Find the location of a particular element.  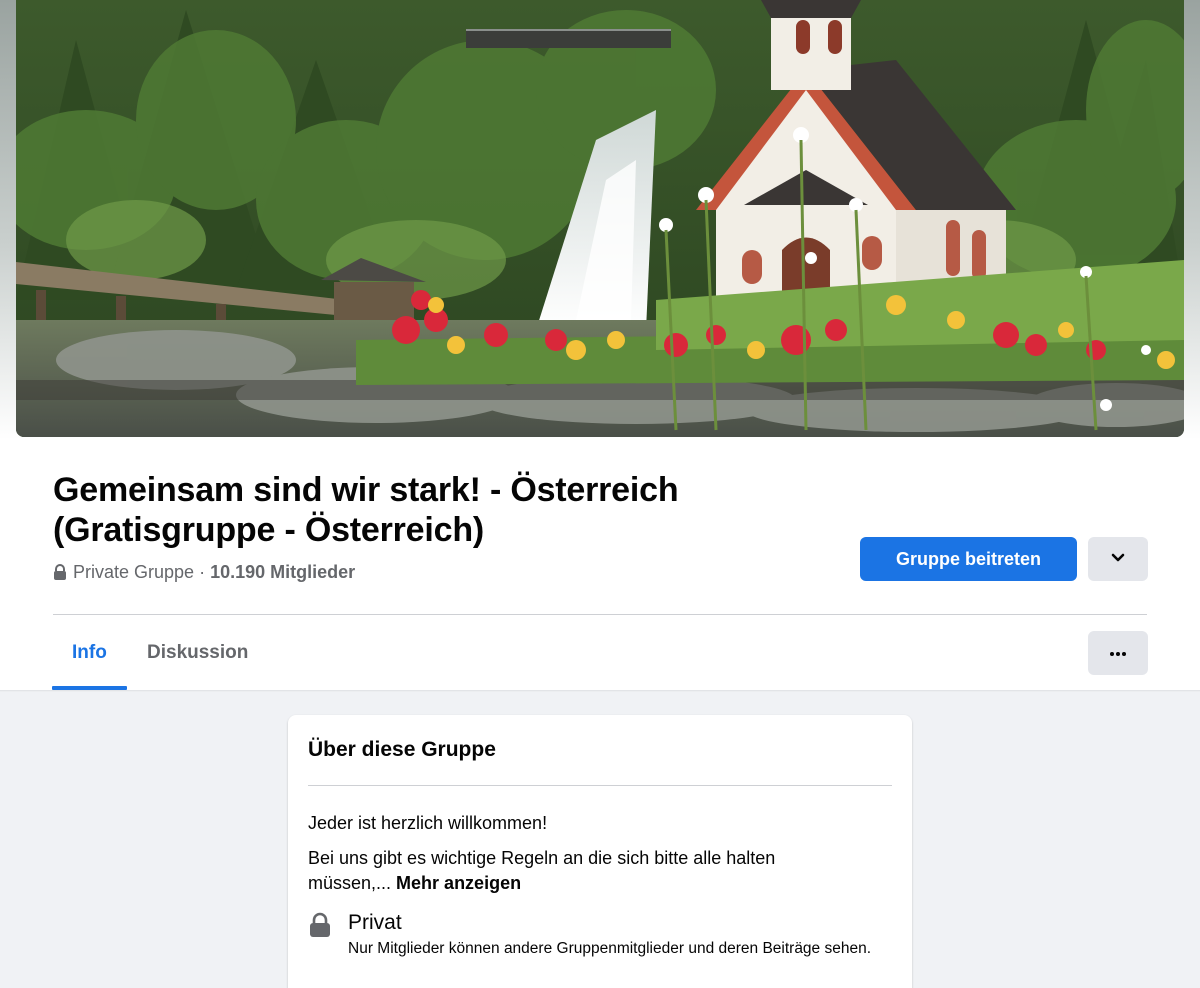

ellipsis-icon is located at coordinates (1118, 653).